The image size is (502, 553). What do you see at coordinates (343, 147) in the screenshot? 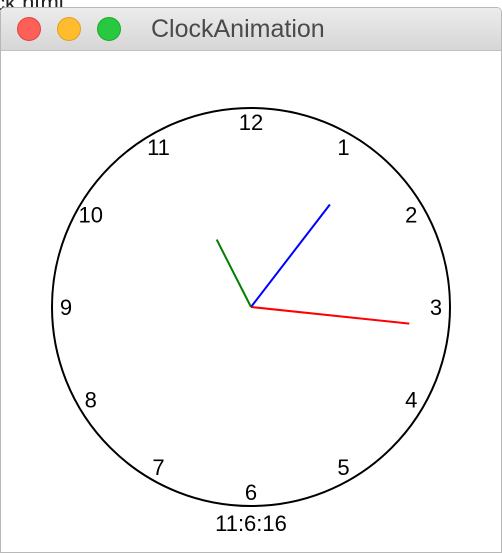
I see `clock-number-1: 1` at bounding box center [343, 147].